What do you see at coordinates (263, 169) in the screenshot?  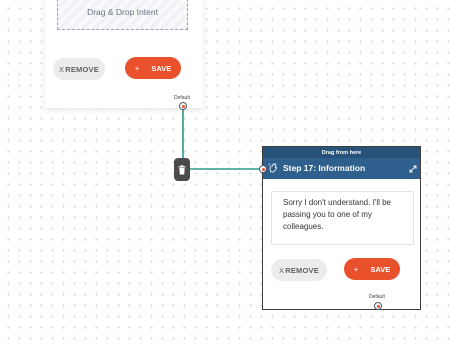 I see `input-port` at bounding box center [263, 169].